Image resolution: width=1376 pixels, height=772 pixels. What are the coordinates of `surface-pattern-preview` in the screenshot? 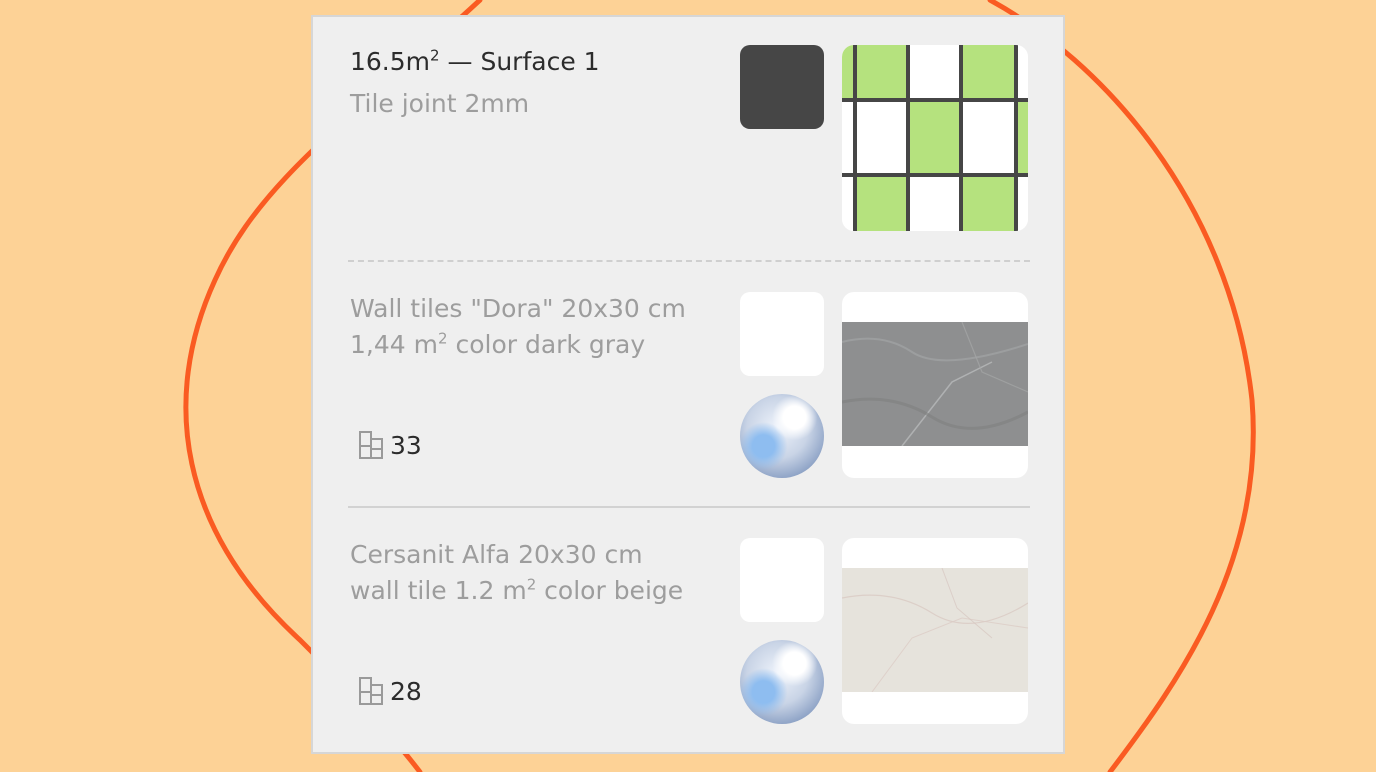 It's located at (935, 138).